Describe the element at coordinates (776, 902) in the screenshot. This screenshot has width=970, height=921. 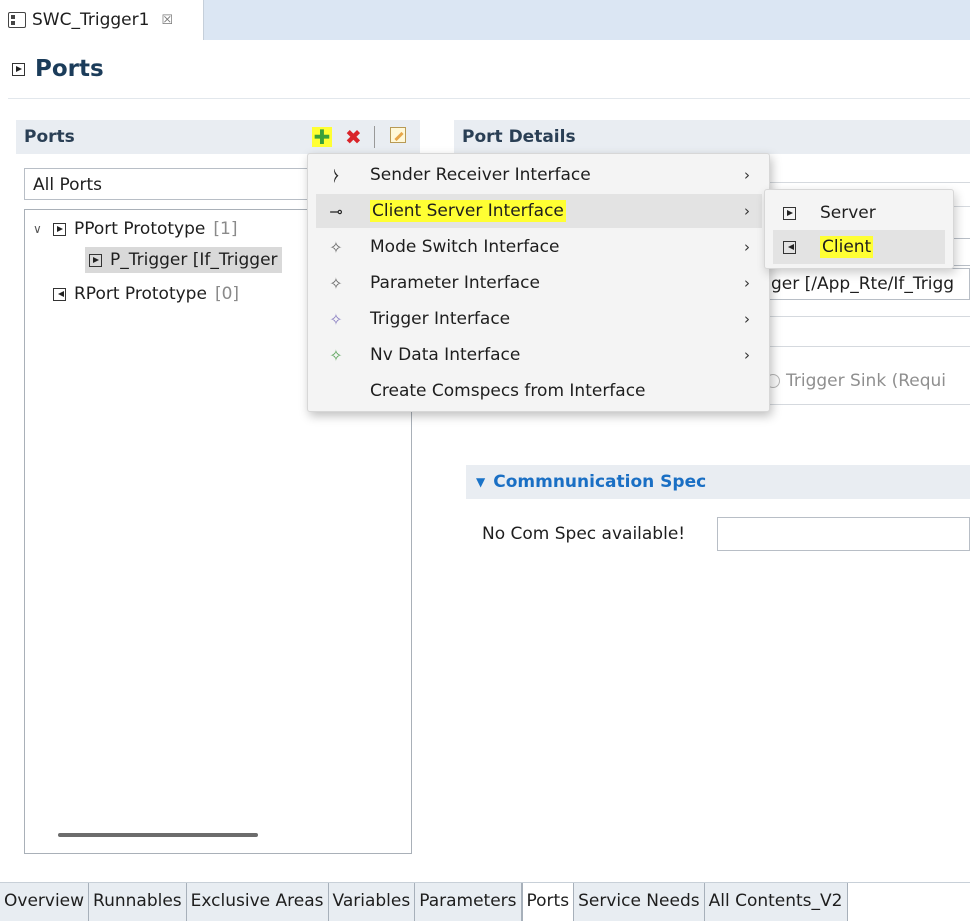
I see `tab-all-contents-v2: All Contents_V2` at that location.